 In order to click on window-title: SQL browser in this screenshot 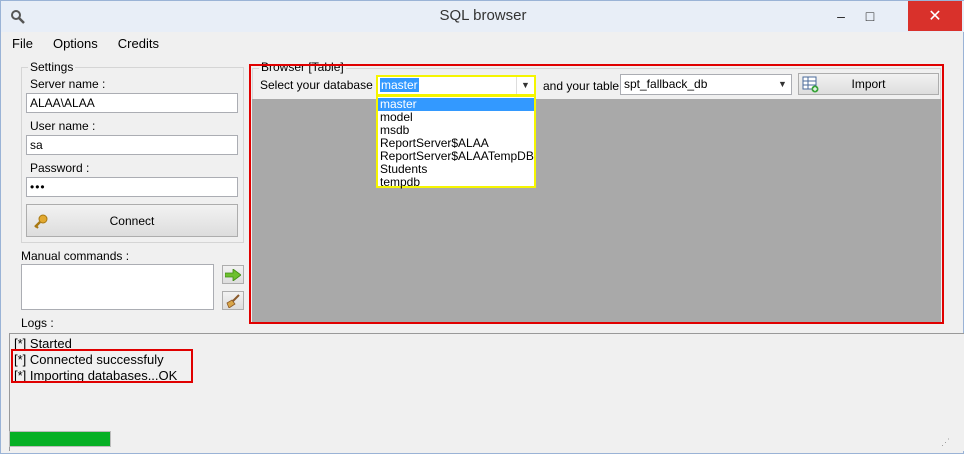, I will do `click(483, 15)`.